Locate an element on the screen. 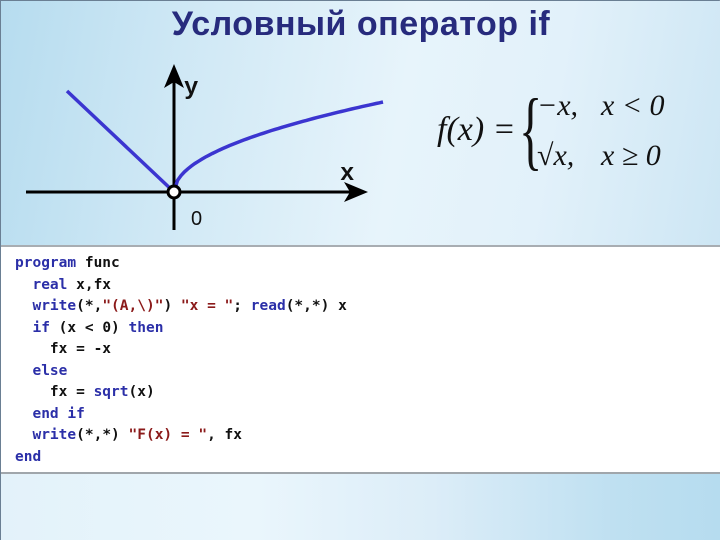 The image size is (720, 540). origin-label: 0 is located at coordinates (196, 219).